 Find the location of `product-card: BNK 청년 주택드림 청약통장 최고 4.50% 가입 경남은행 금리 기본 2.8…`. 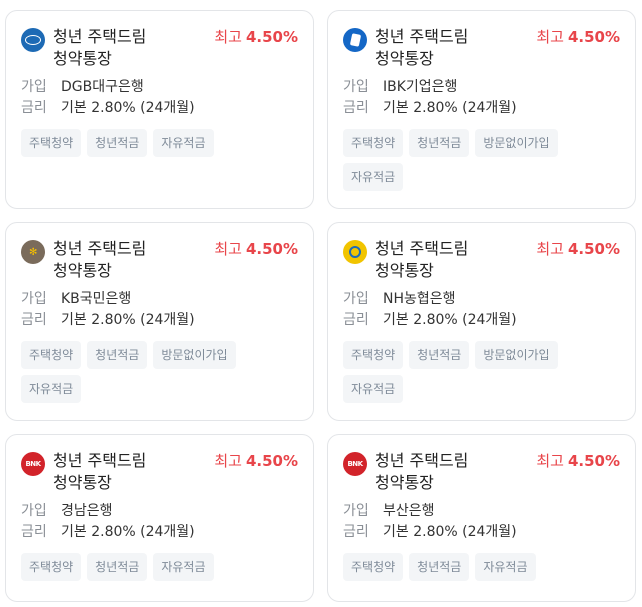

product-card: BNK 청년 주택드림 청약통장 최고 4.50% 가입 경남은행 금리 기본 2.8… is located at coordinates (159, 518).